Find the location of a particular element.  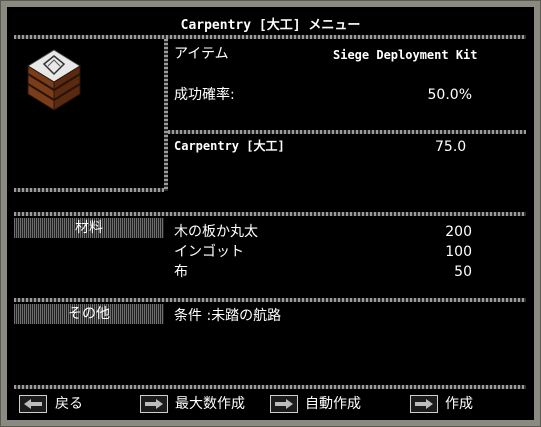

other-header: その他 is located at coordinates (89, 314).